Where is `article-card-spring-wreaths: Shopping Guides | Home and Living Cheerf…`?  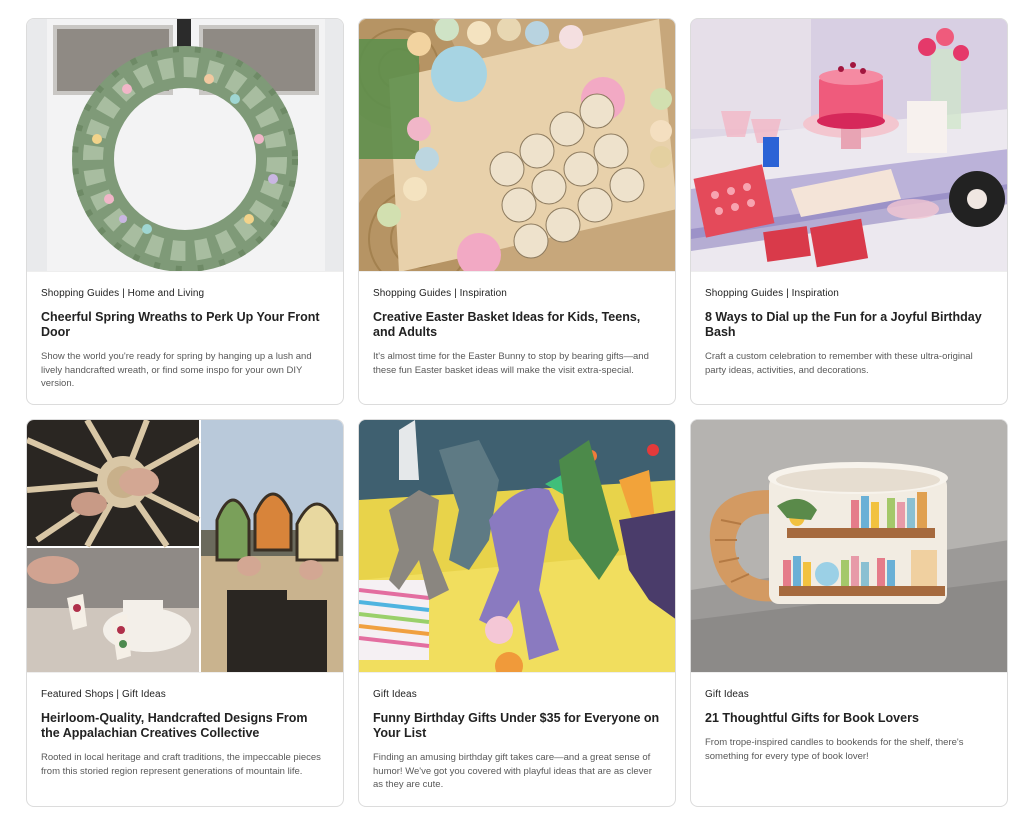
article-card-spring-wreaths: Shopping Guides | Home and Living Cheerf… is located at coordinates (185, 211).